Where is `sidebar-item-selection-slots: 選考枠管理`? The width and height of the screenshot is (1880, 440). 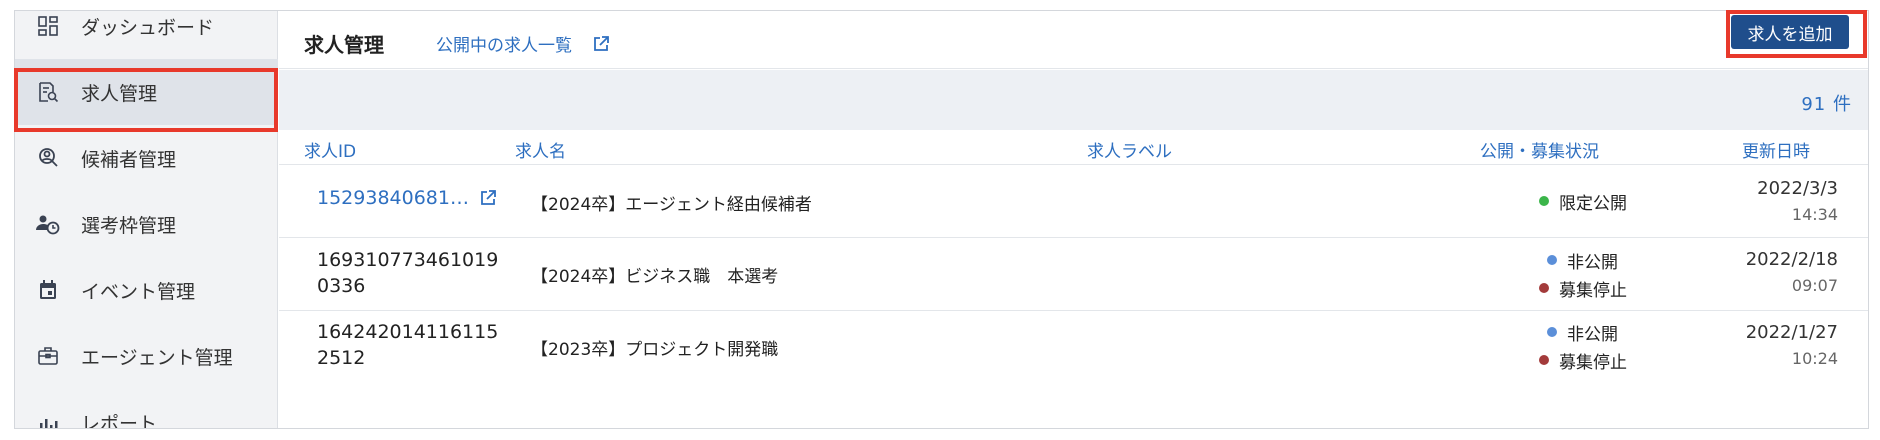 sidebar-item-selection-slots: 選考枠管理 is located at coordinates (146, 224).